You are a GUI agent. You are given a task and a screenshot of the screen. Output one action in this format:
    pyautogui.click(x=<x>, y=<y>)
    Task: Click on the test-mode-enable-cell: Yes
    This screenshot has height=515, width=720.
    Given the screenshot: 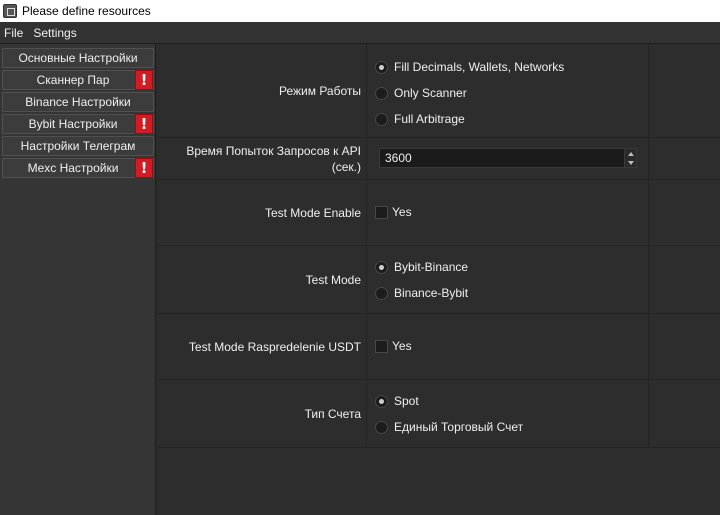 What is the action you would take?
    pyautogui.click(x=507, y=212)
    